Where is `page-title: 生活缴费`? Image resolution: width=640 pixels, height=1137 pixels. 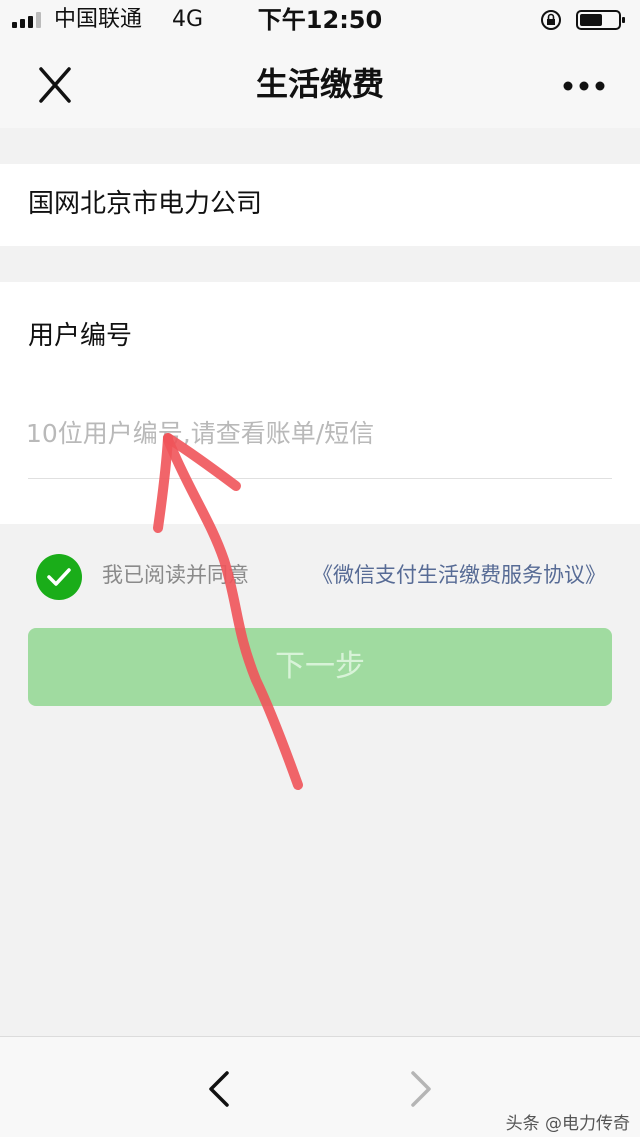
page-title: 生活缴费 is located at coordinates (319, 84).